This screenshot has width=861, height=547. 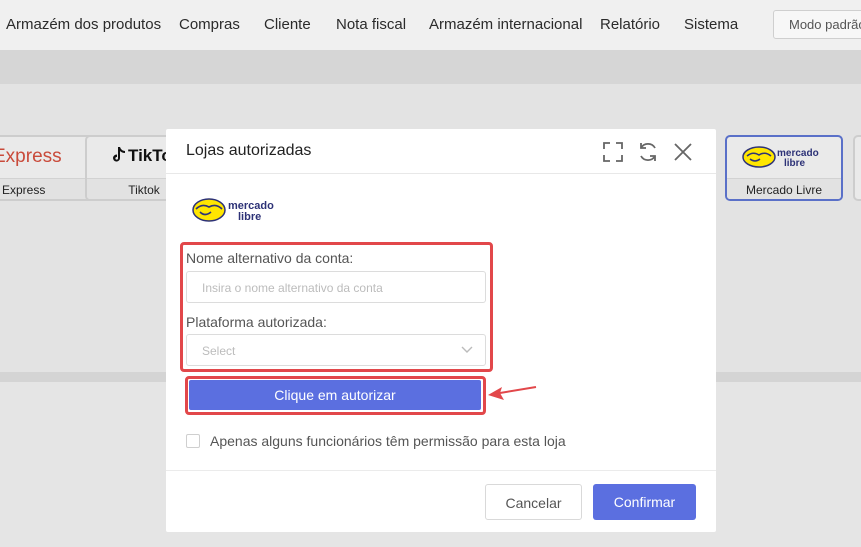 What do you see at coordinates (249, 150) in the screenshot?
I see `modal-title: Lojas autorizadas` at bounding box center [249, 150].